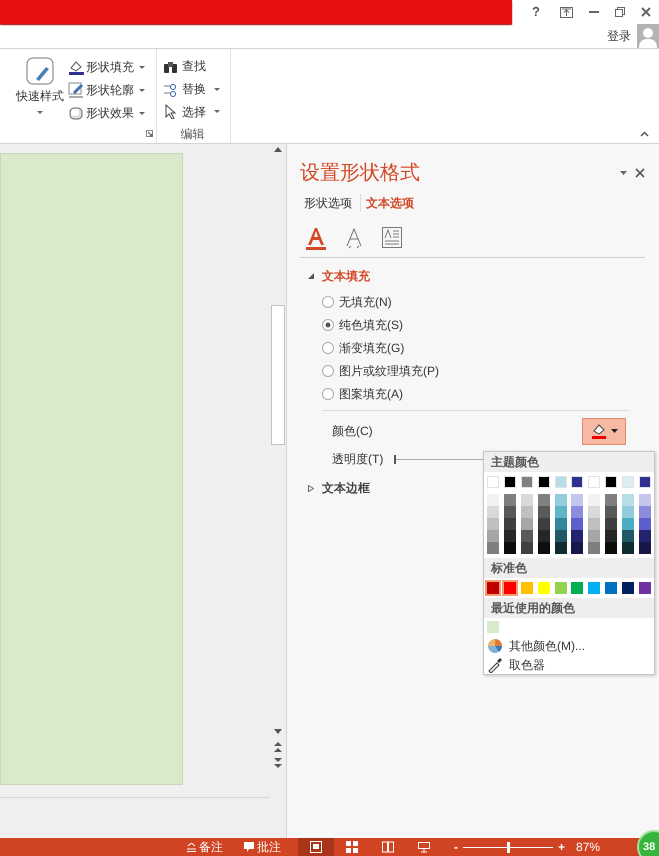 The height and width of the screenshot is (856, 659). Describe the element at coordinates (106, 67) in the screenshot. I see `shape-command-button: 形状填充` at that location.